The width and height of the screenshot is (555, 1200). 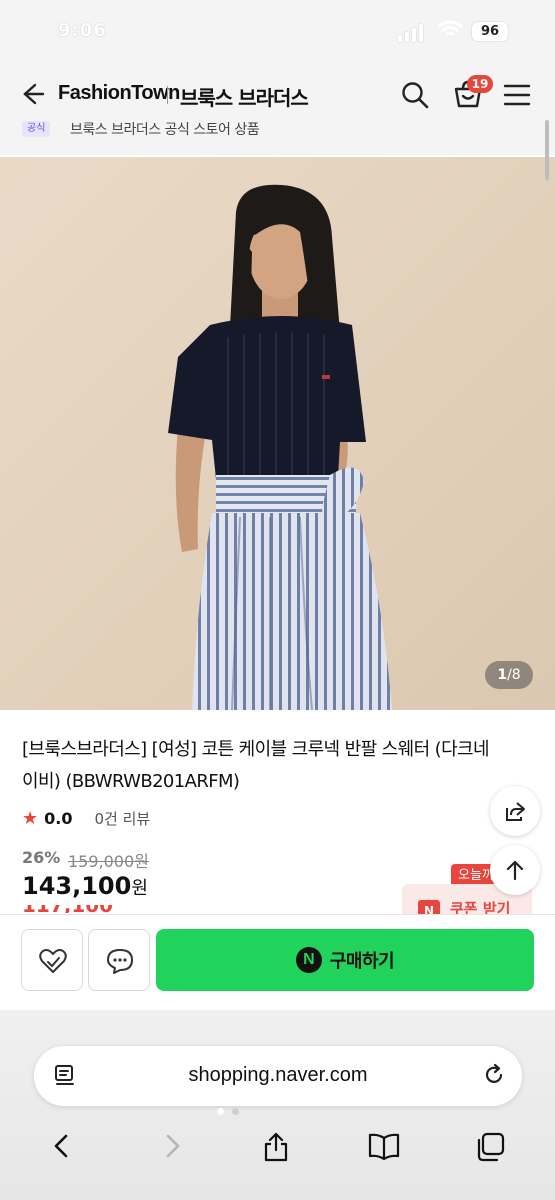 What do you see at coordinates (277, 135) in the screenshot?
I see `official-store-banner: 공식 브룩스 브라더스 공식 스토어 상품` at bounding box center [277, 135].